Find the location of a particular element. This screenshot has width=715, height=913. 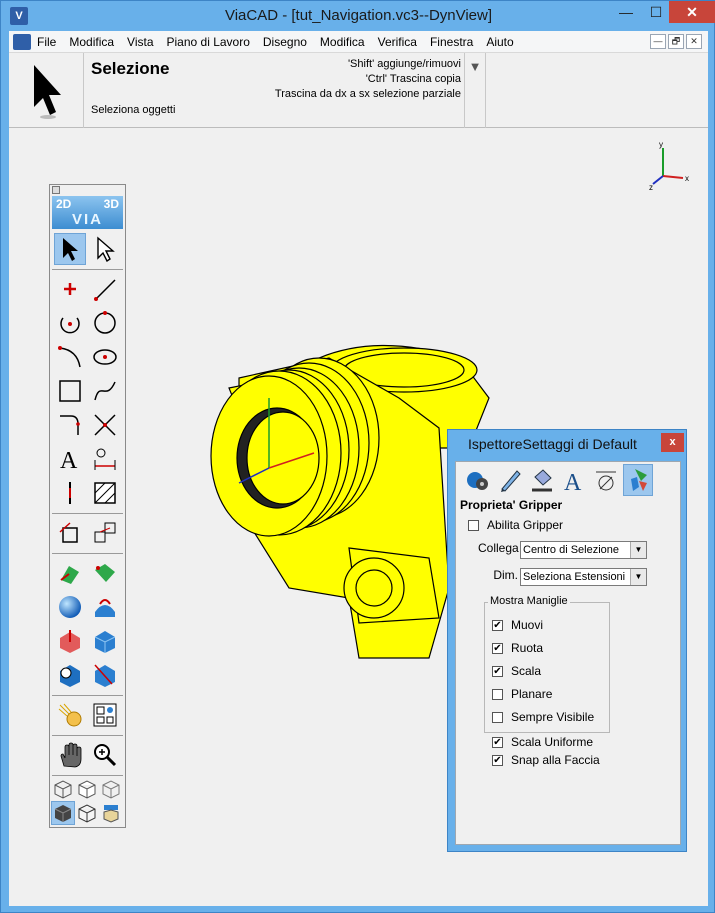

inspector-close-button: x is located at coordinates (672, 442).